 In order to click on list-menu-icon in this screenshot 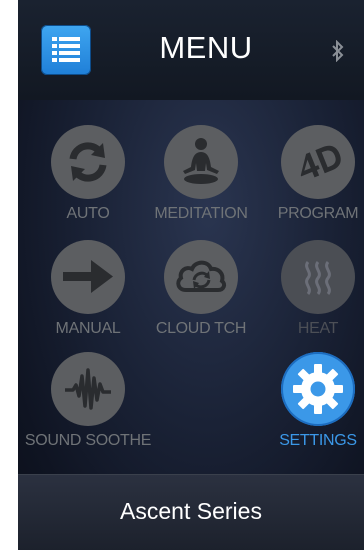, I will do `click(66, 49)`.